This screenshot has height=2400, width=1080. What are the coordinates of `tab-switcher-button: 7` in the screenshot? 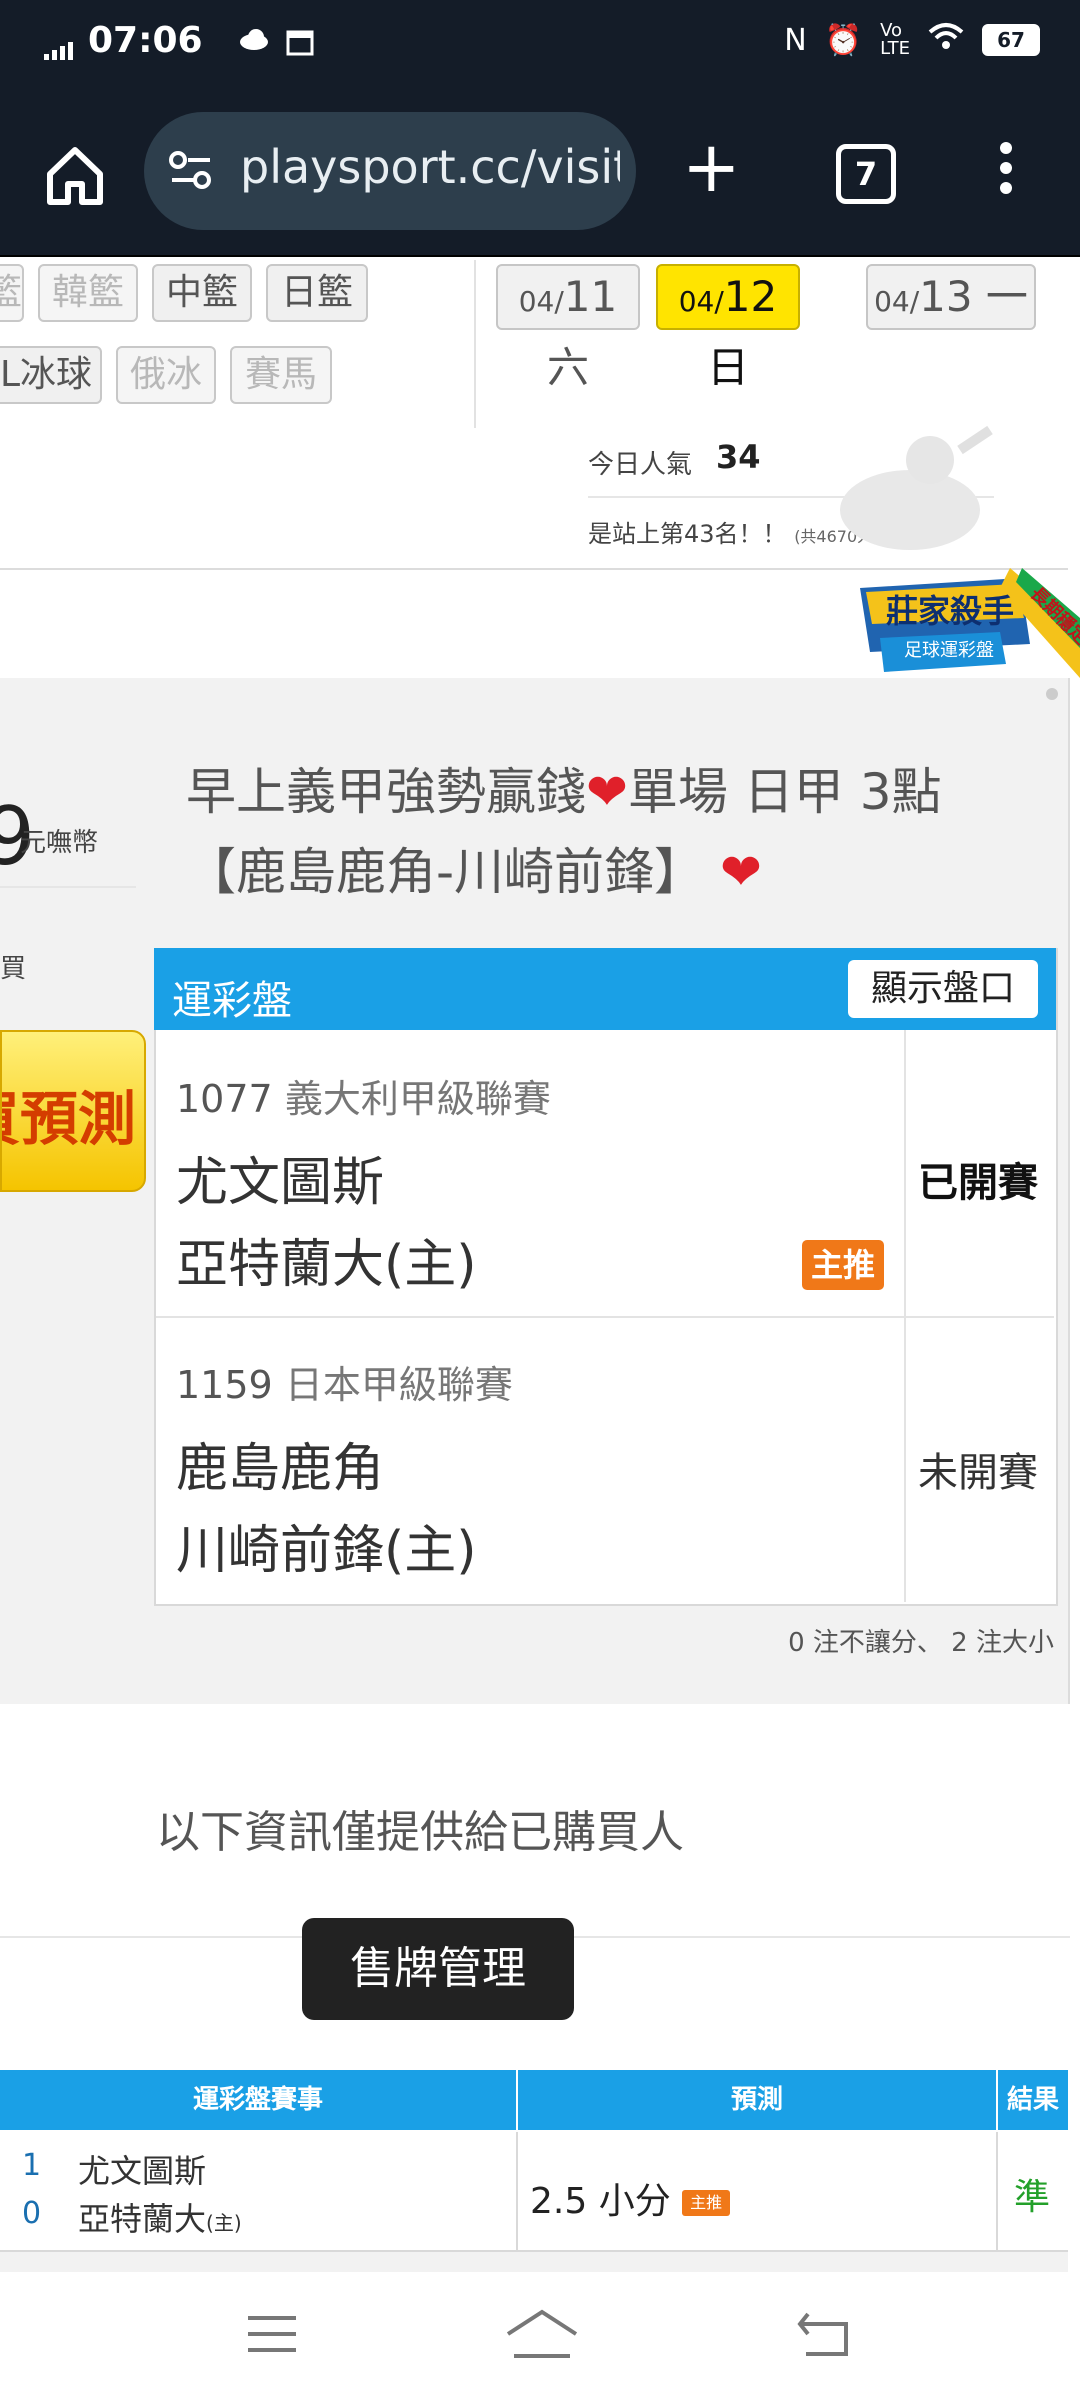 It's located at (866, 174).